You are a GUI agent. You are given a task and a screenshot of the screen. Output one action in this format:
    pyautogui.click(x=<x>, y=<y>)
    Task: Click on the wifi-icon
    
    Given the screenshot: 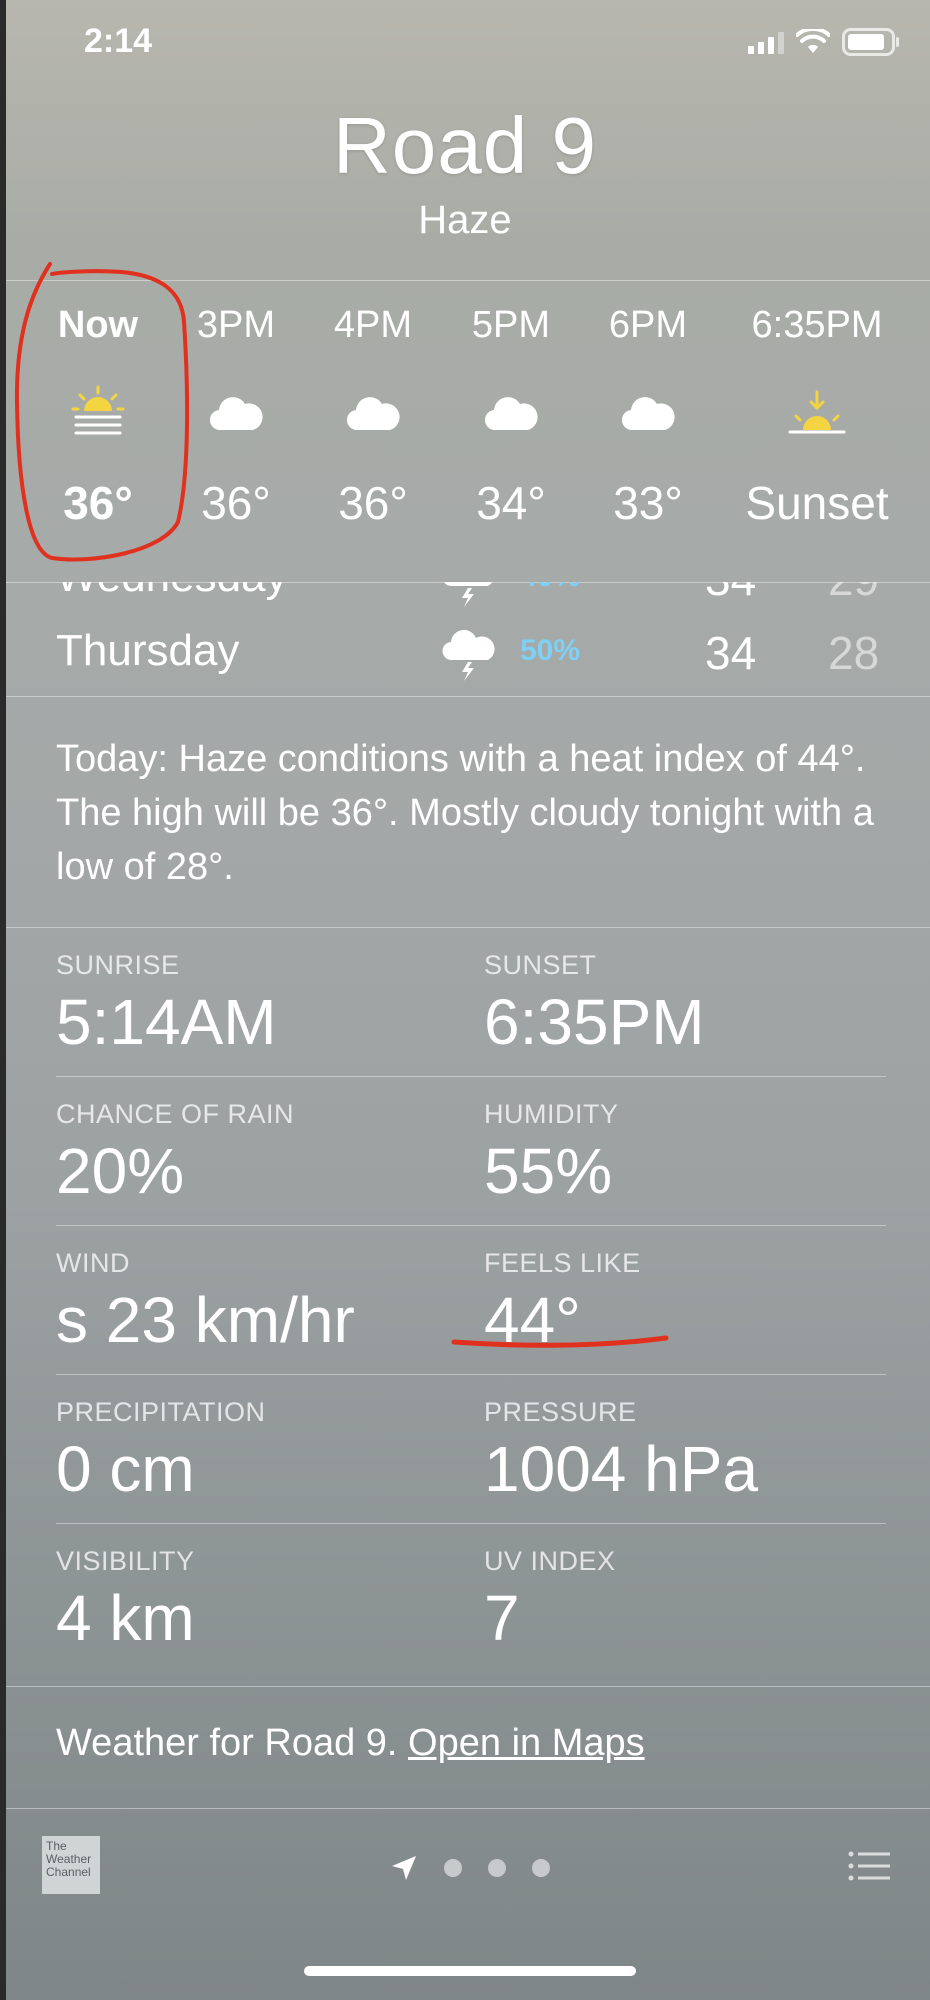 What is the action you would take?
    pyautogui.click(x=813, y=41)
    